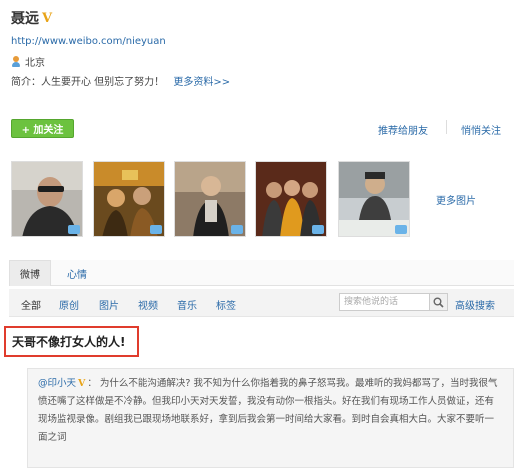 The width and height of the screenshot is (522, 471). Describe the element at coordinates (57, 383) in the screenshot. I see `repost-author-link: @印小天` at that location.